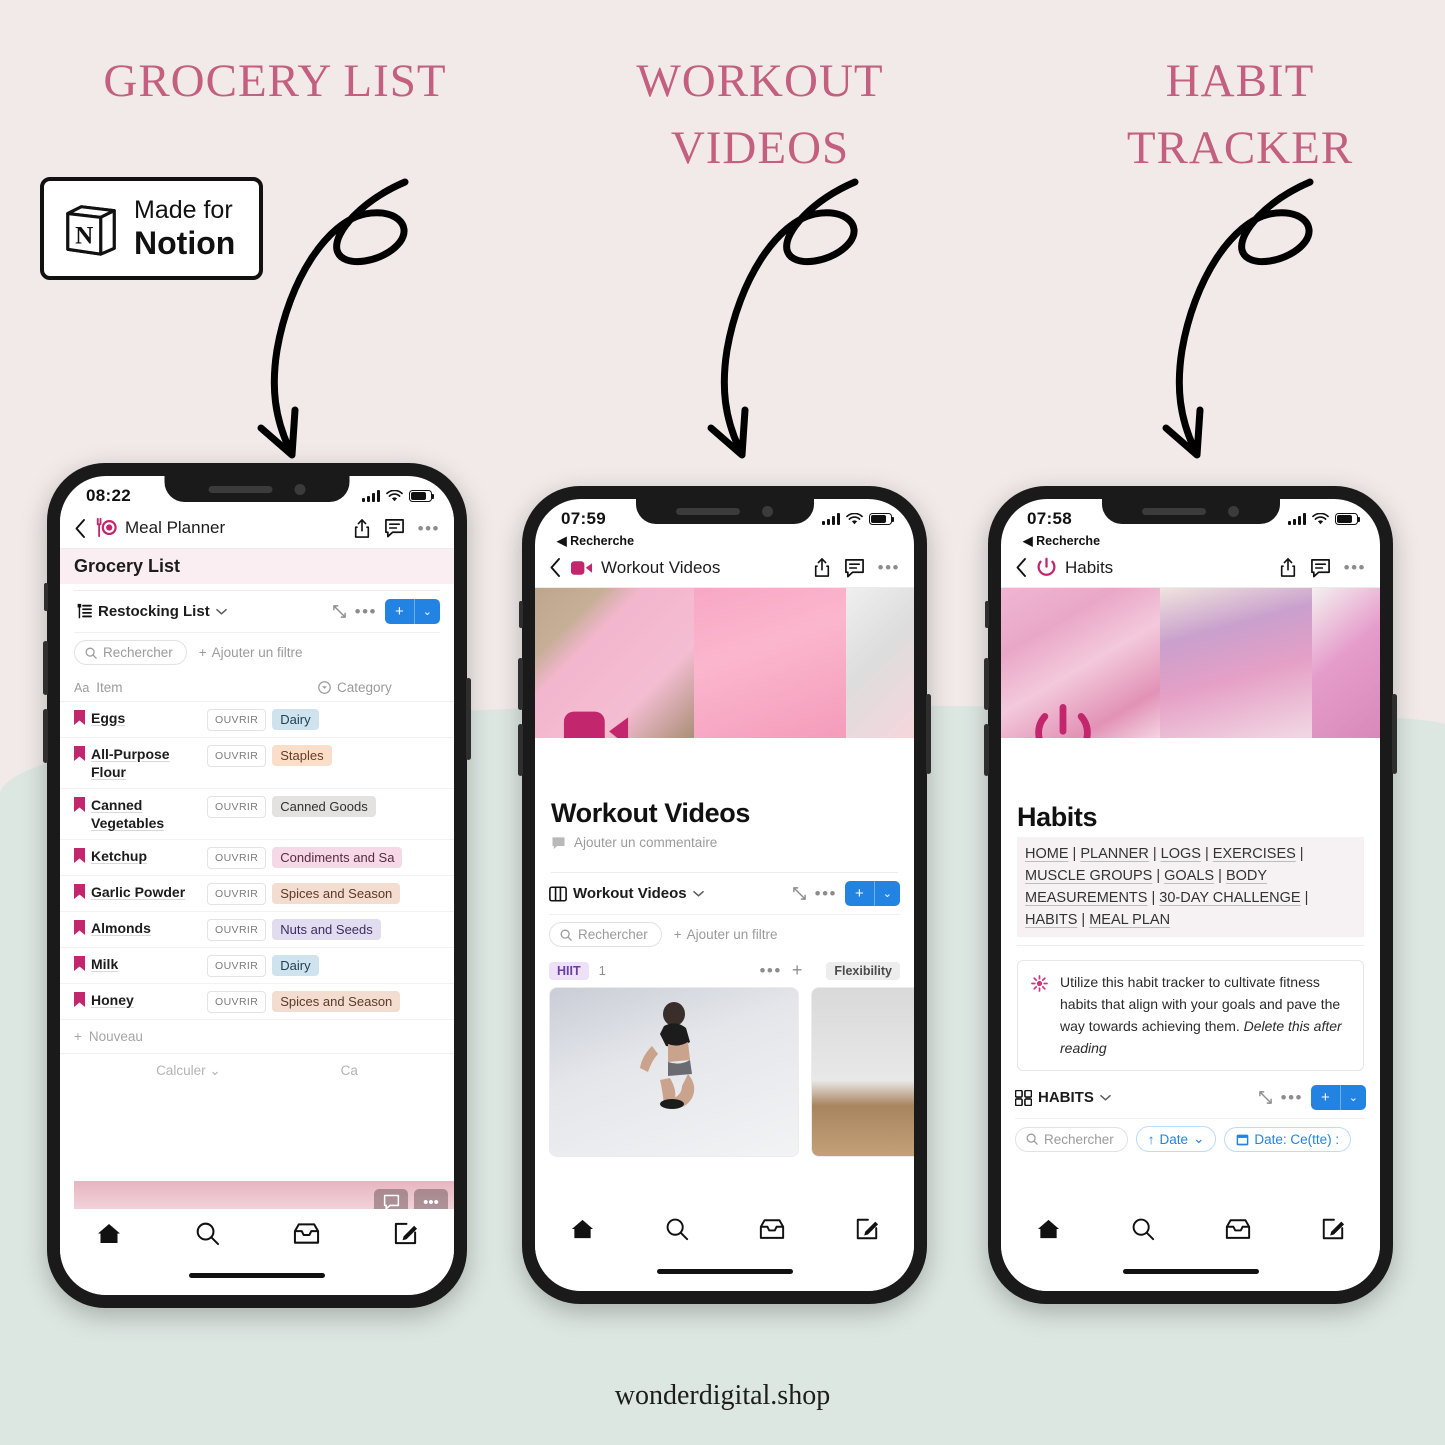  I want to click on row-category-tag: Nuts and Seeds, so click(326, 929).